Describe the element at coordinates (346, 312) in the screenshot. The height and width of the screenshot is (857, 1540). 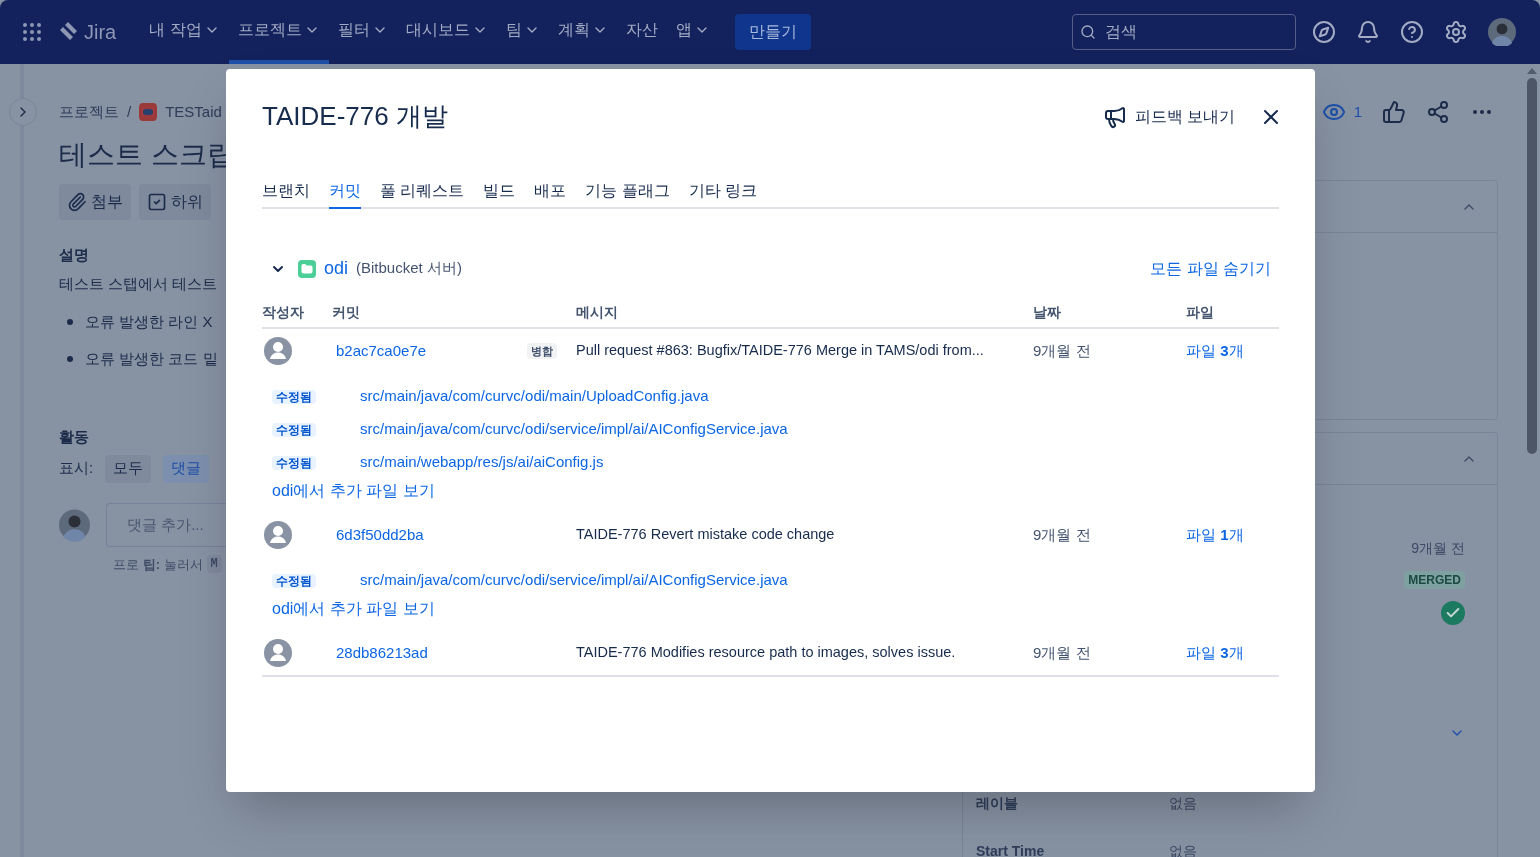
I see `column-header: 커밋` at that location.